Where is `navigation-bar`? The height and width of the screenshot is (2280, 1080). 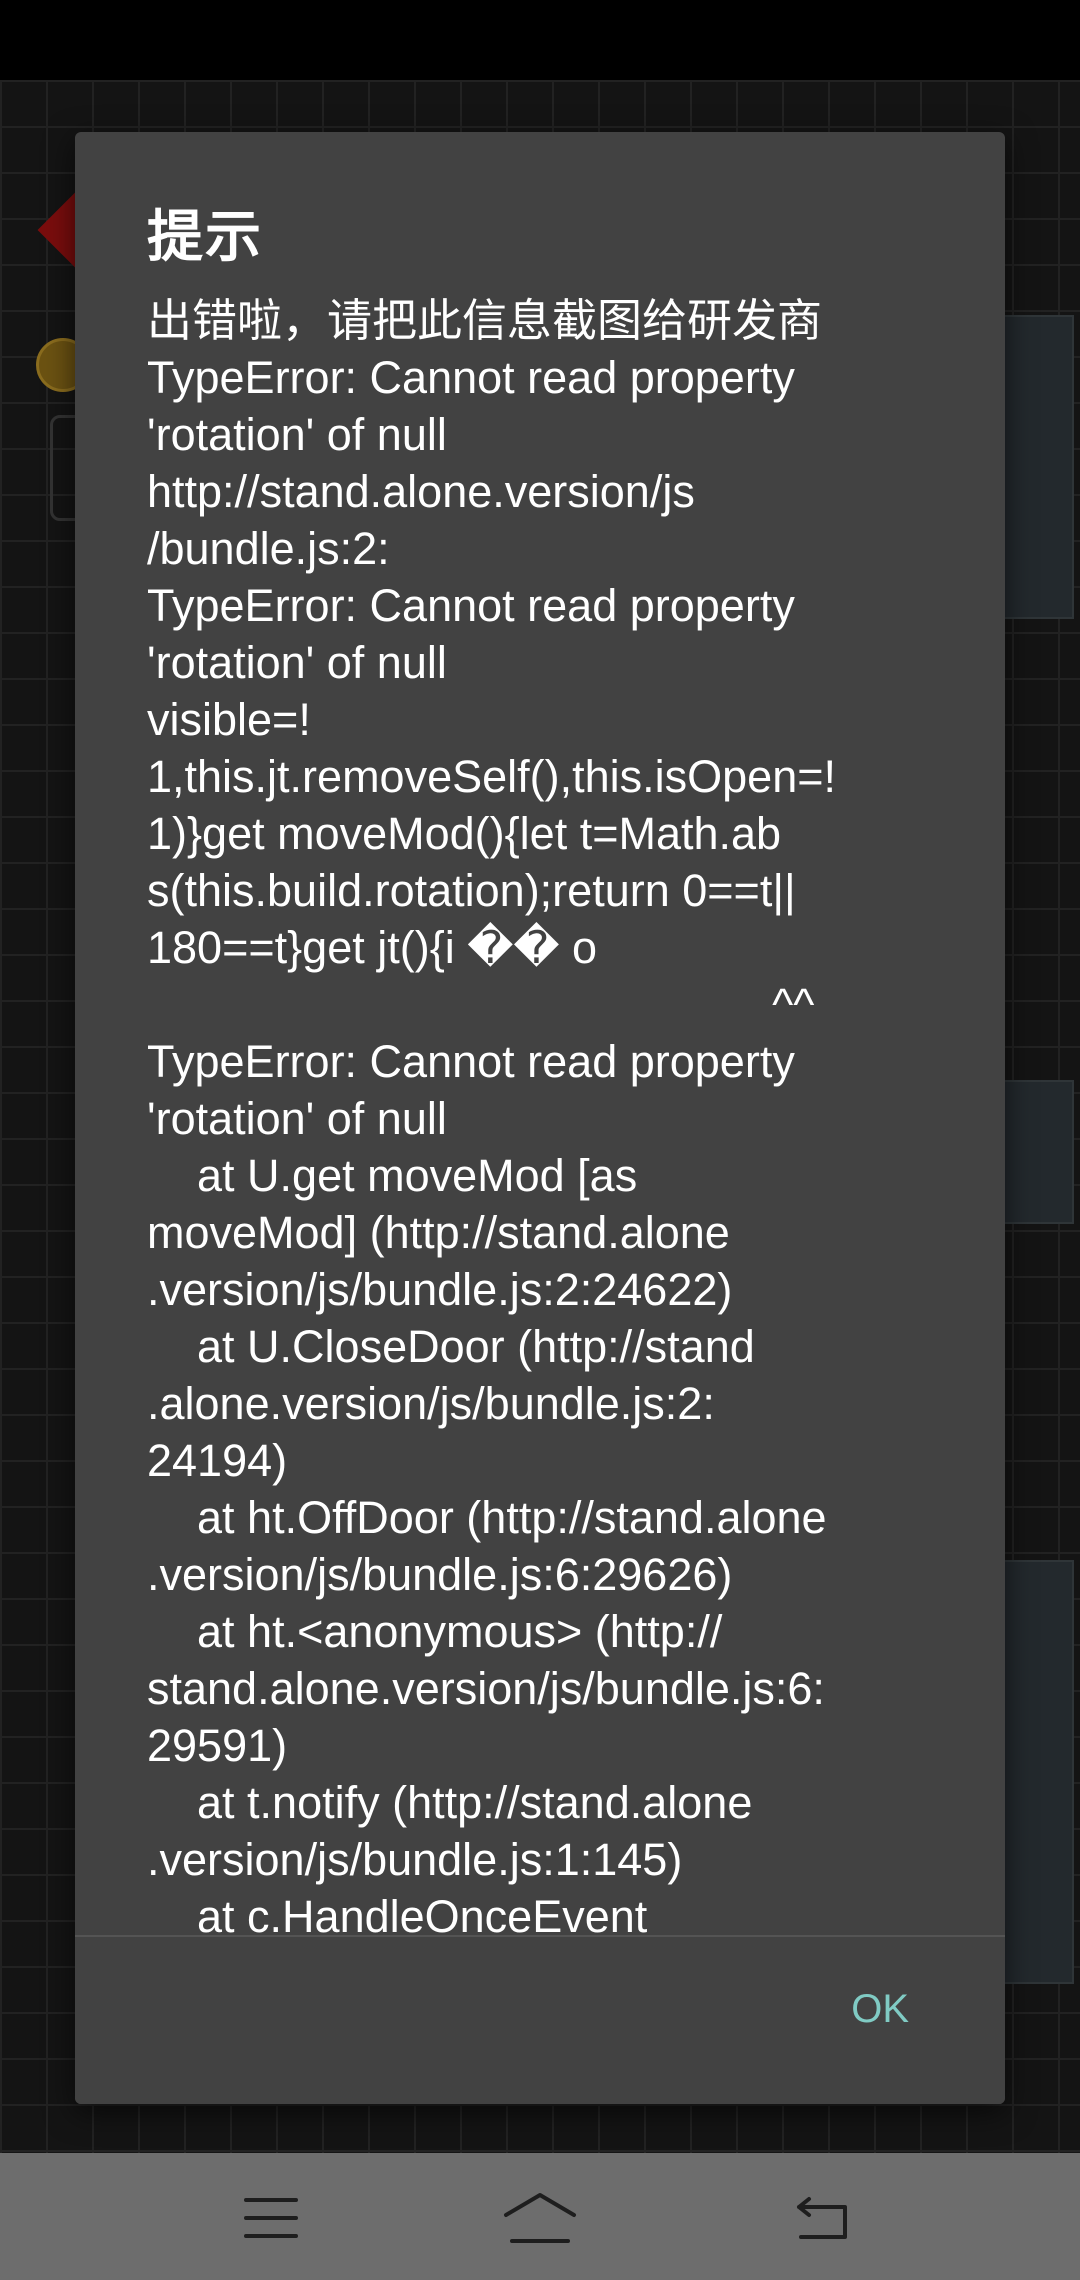 navigation-bar is located at coordinates (540, 2216).